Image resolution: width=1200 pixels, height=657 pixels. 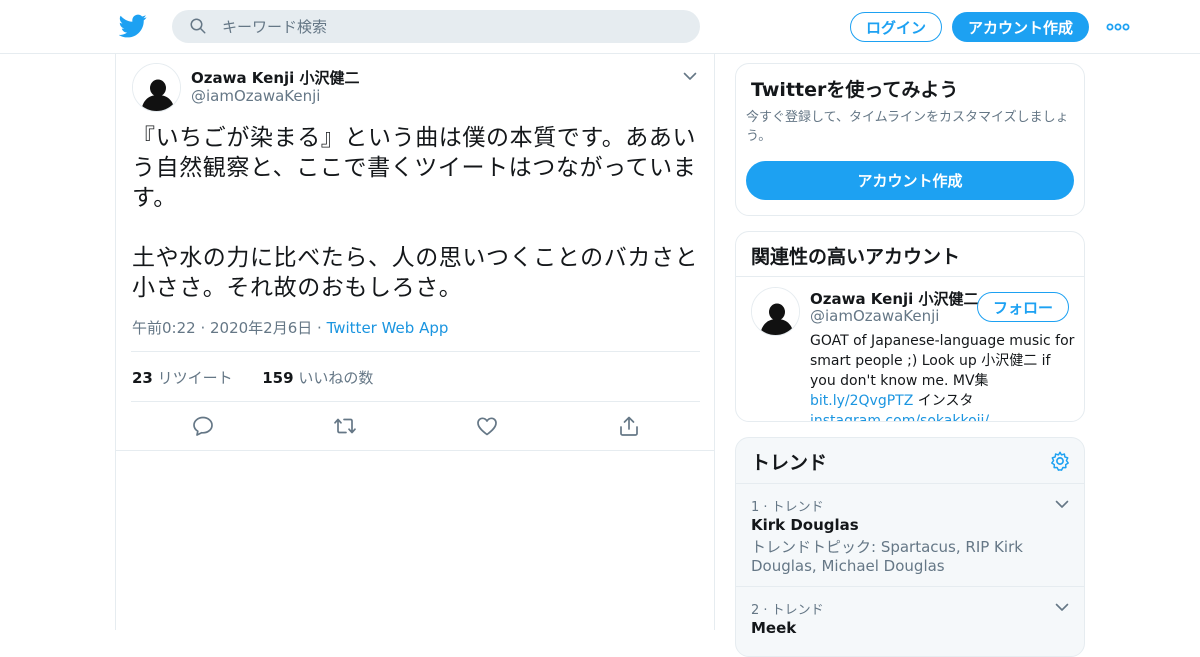 What do you see at coordinates (195, 378) in the screenshot?
I see `retweet-label: リツイート` at bounding box center [195, 378].